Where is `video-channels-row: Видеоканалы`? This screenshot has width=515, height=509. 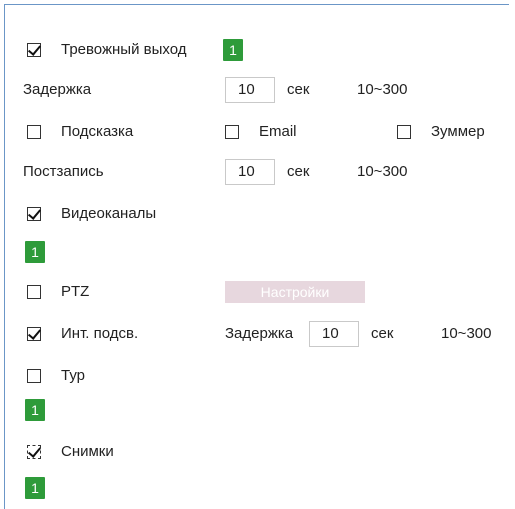
video-channels-row: Видеоканалы is located at coordinates (257, 214).